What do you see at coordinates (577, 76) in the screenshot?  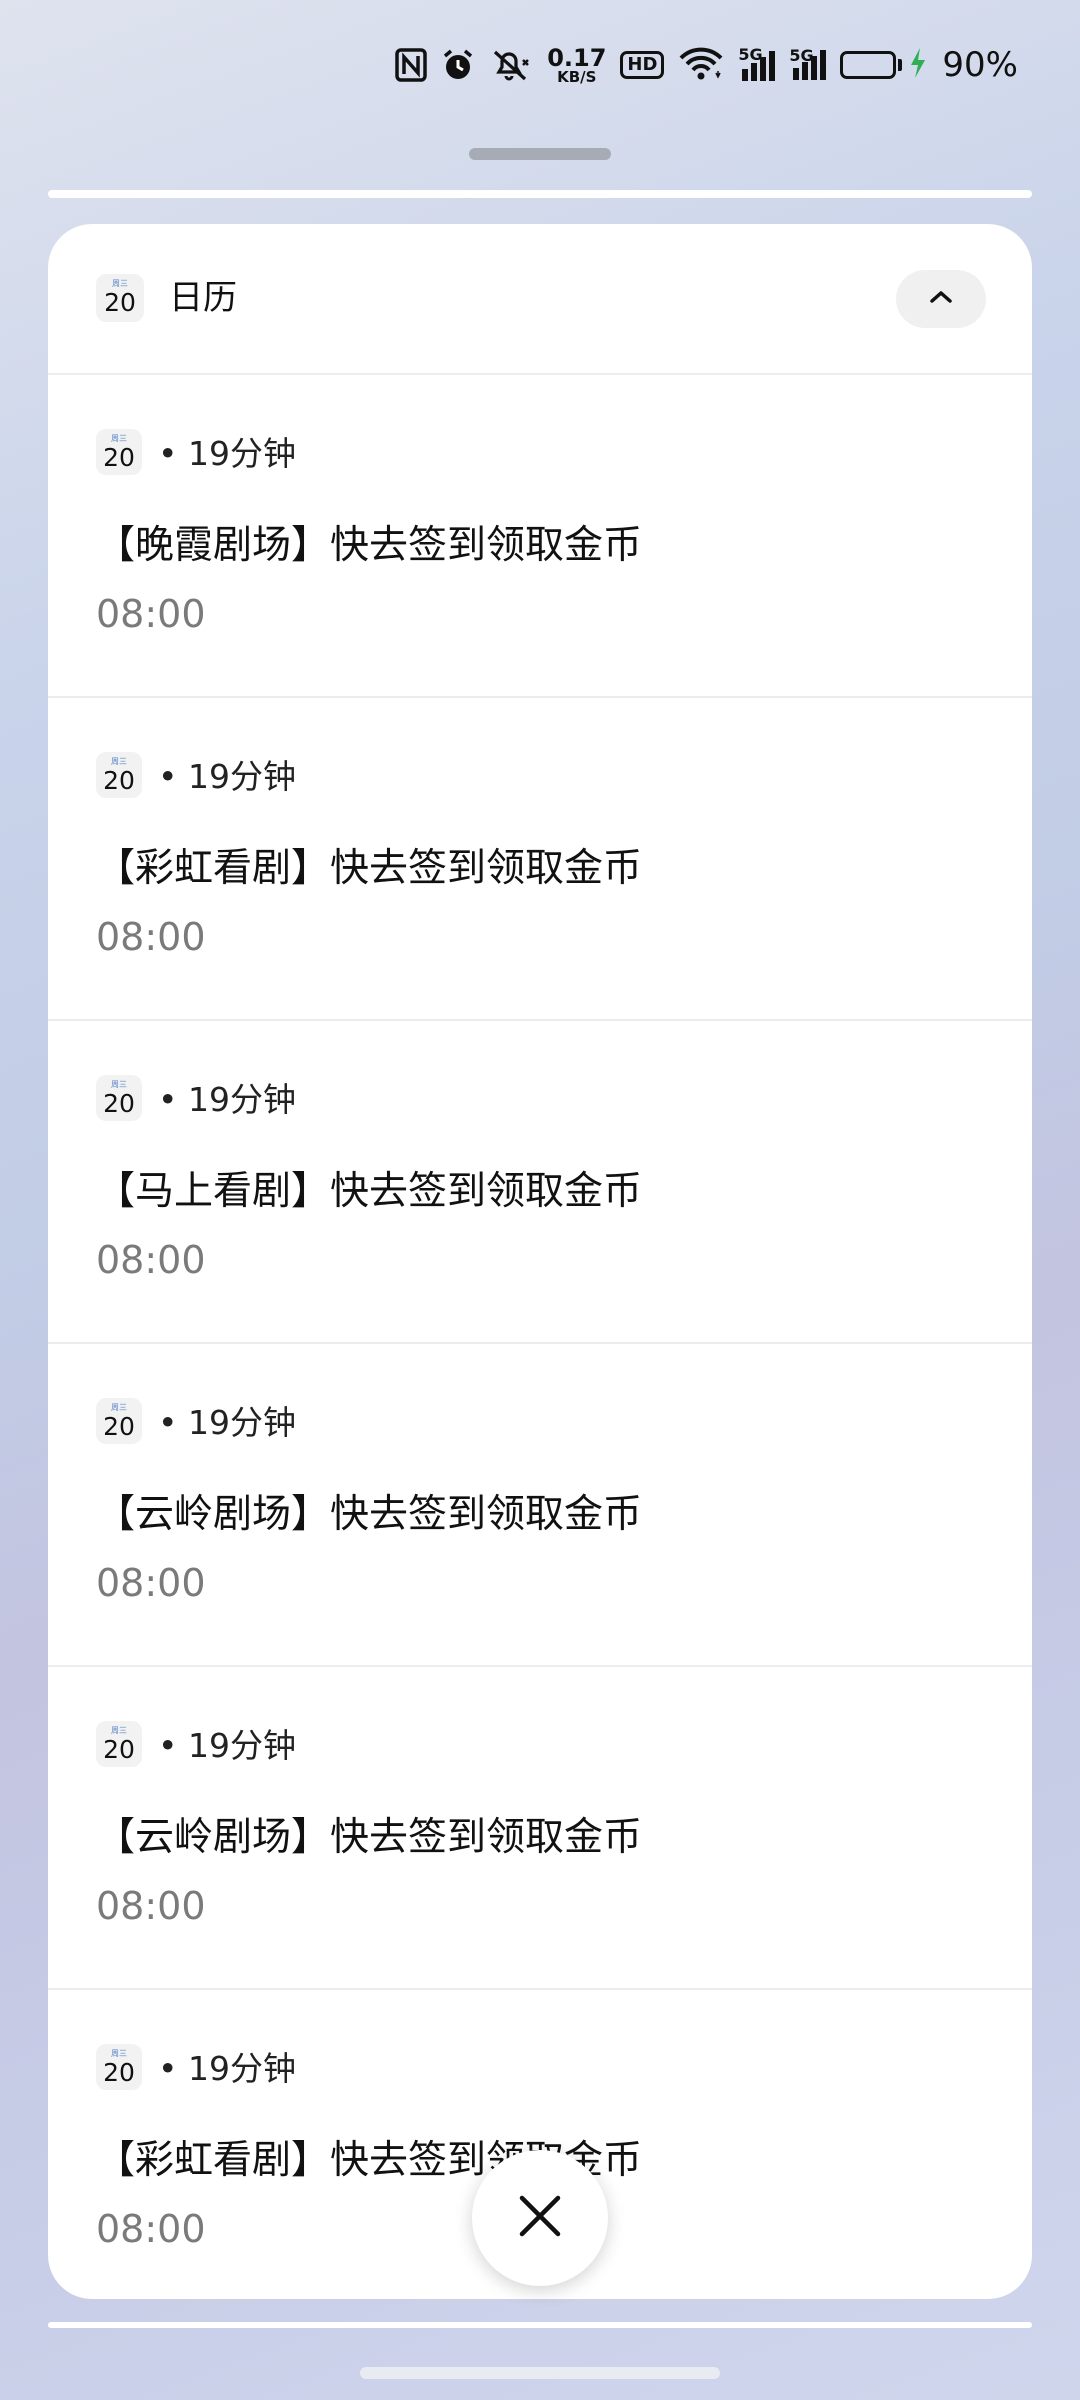 I see `speed-unit: KB/S` at bounding box center [577, 76].